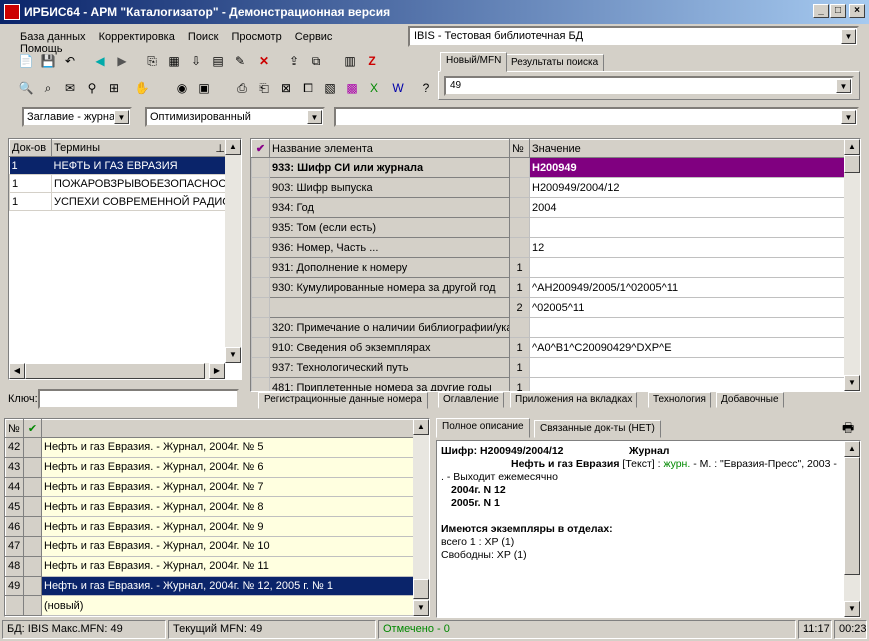 This screenshot has height=641, width=869. I want to click on field-value: 12, so click(687, 247).